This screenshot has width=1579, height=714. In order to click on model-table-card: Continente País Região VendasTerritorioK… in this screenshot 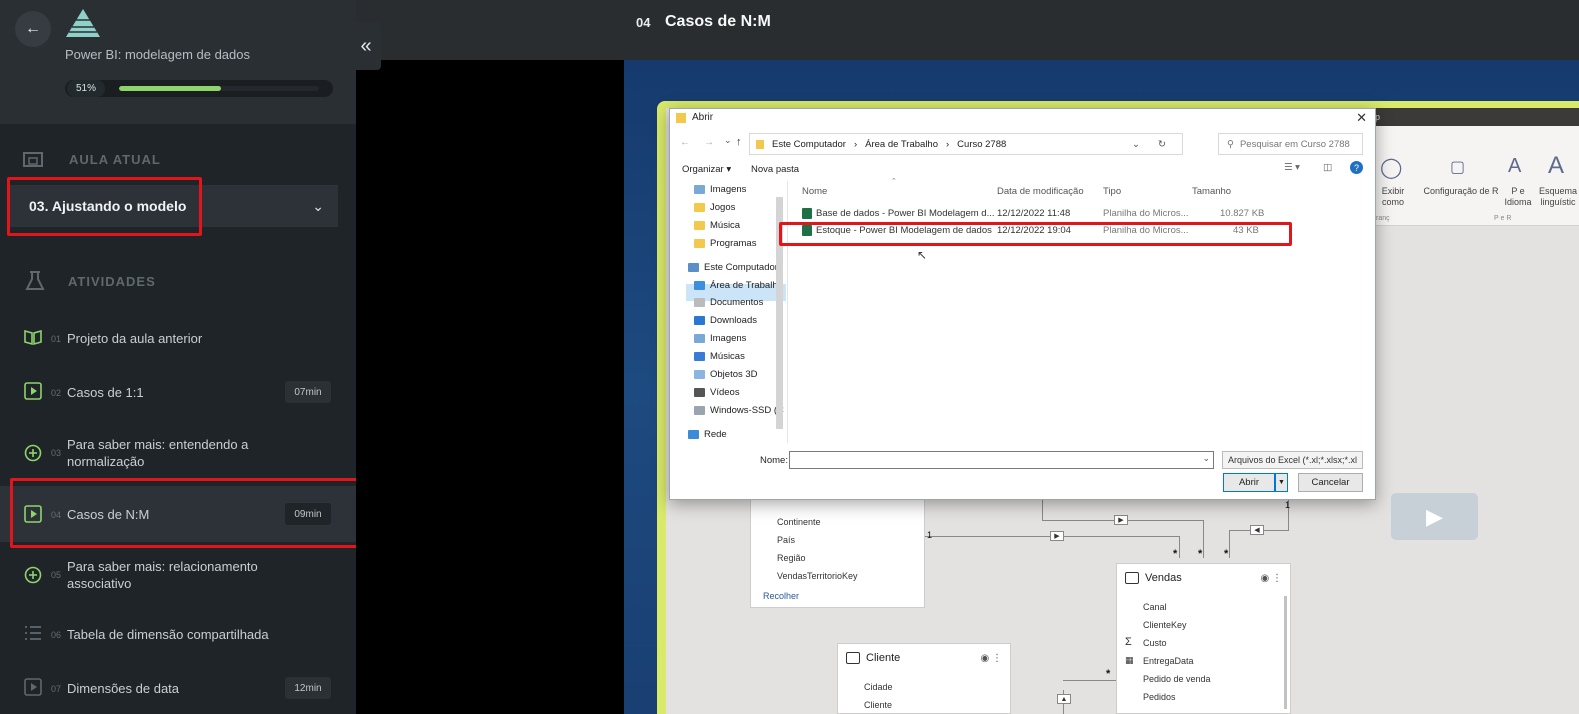, I will do `click(837, 549)`.